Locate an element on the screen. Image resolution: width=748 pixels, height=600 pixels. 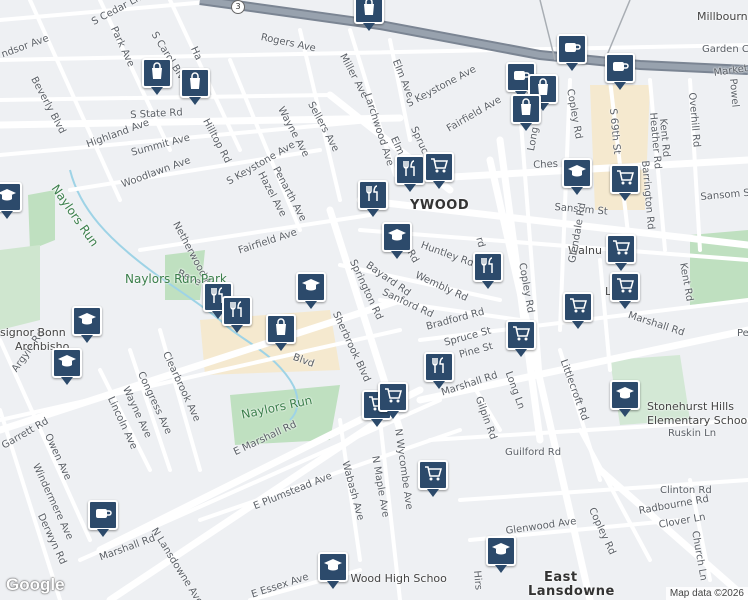
route-shield: 3 is located at coordinates (238, 7).